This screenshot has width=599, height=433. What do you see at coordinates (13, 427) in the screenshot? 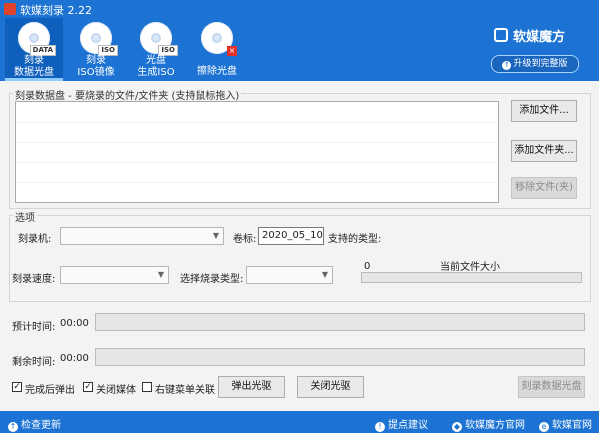
I see `refresh-icon: ↑` at bounding box center [13, 427].